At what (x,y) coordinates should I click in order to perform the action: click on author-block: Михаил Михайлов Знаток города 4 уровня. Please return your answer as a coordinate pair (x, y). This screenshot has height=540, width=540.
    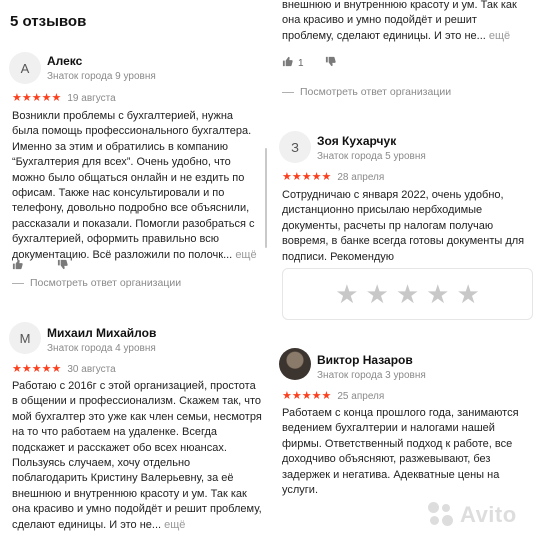
    Looking at the image, I should click on (101, 340).